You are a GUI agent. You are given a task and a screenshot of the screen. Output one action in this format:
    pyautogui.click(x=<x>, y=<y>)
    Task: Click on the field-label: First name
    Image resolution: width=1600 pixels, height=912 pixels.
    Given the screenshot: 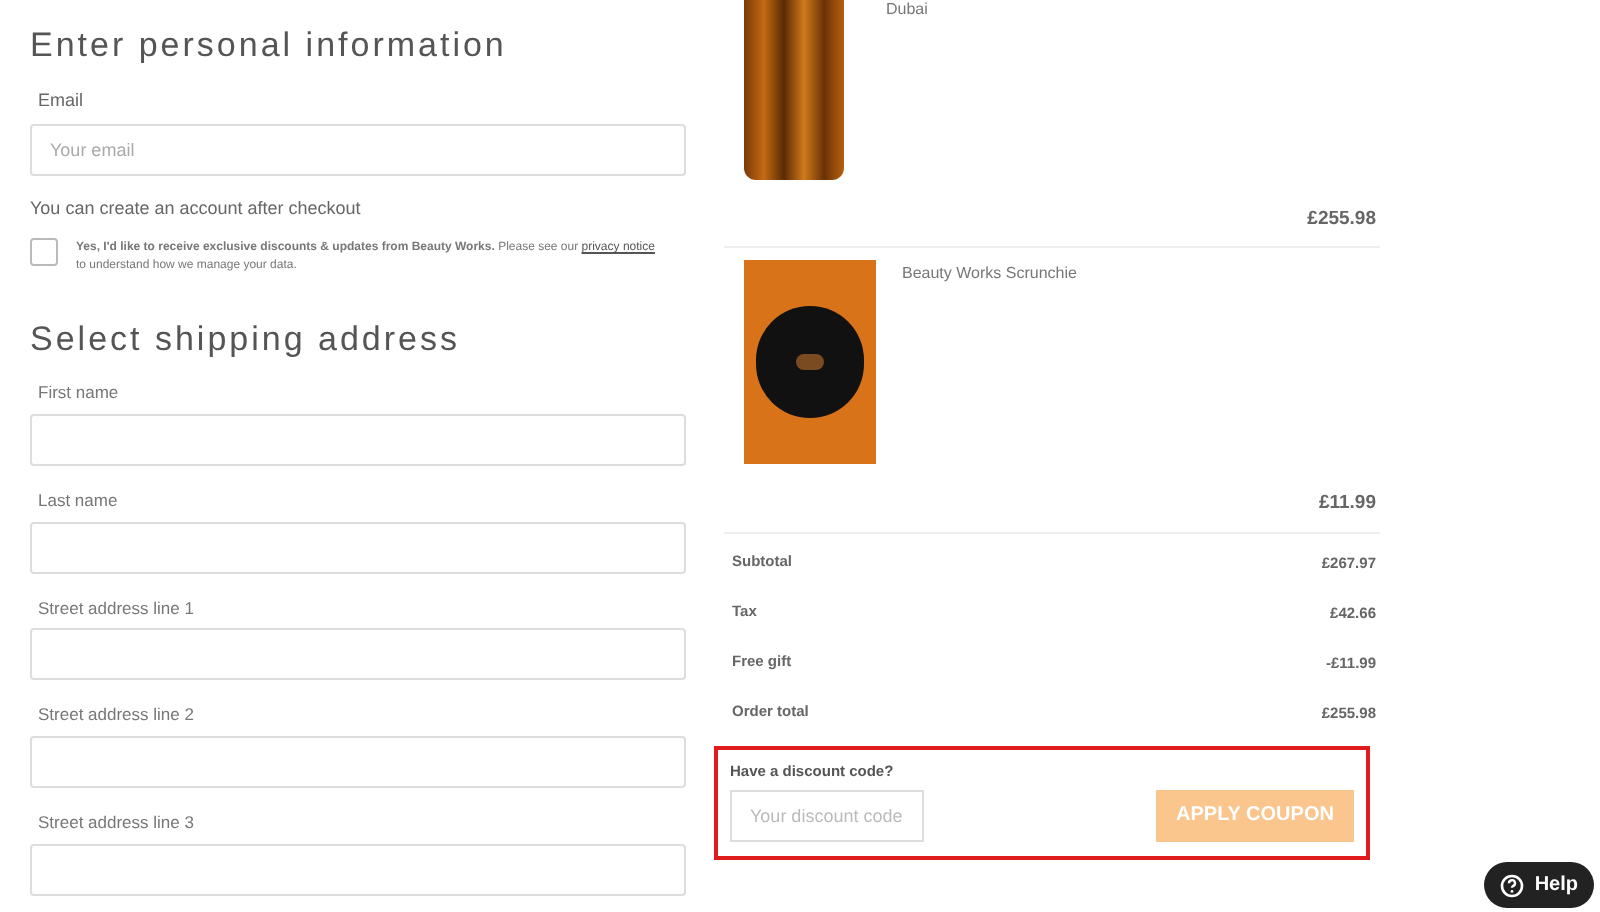 What is the action you would take?
    pyautogui.click(x=79, y=393)
    